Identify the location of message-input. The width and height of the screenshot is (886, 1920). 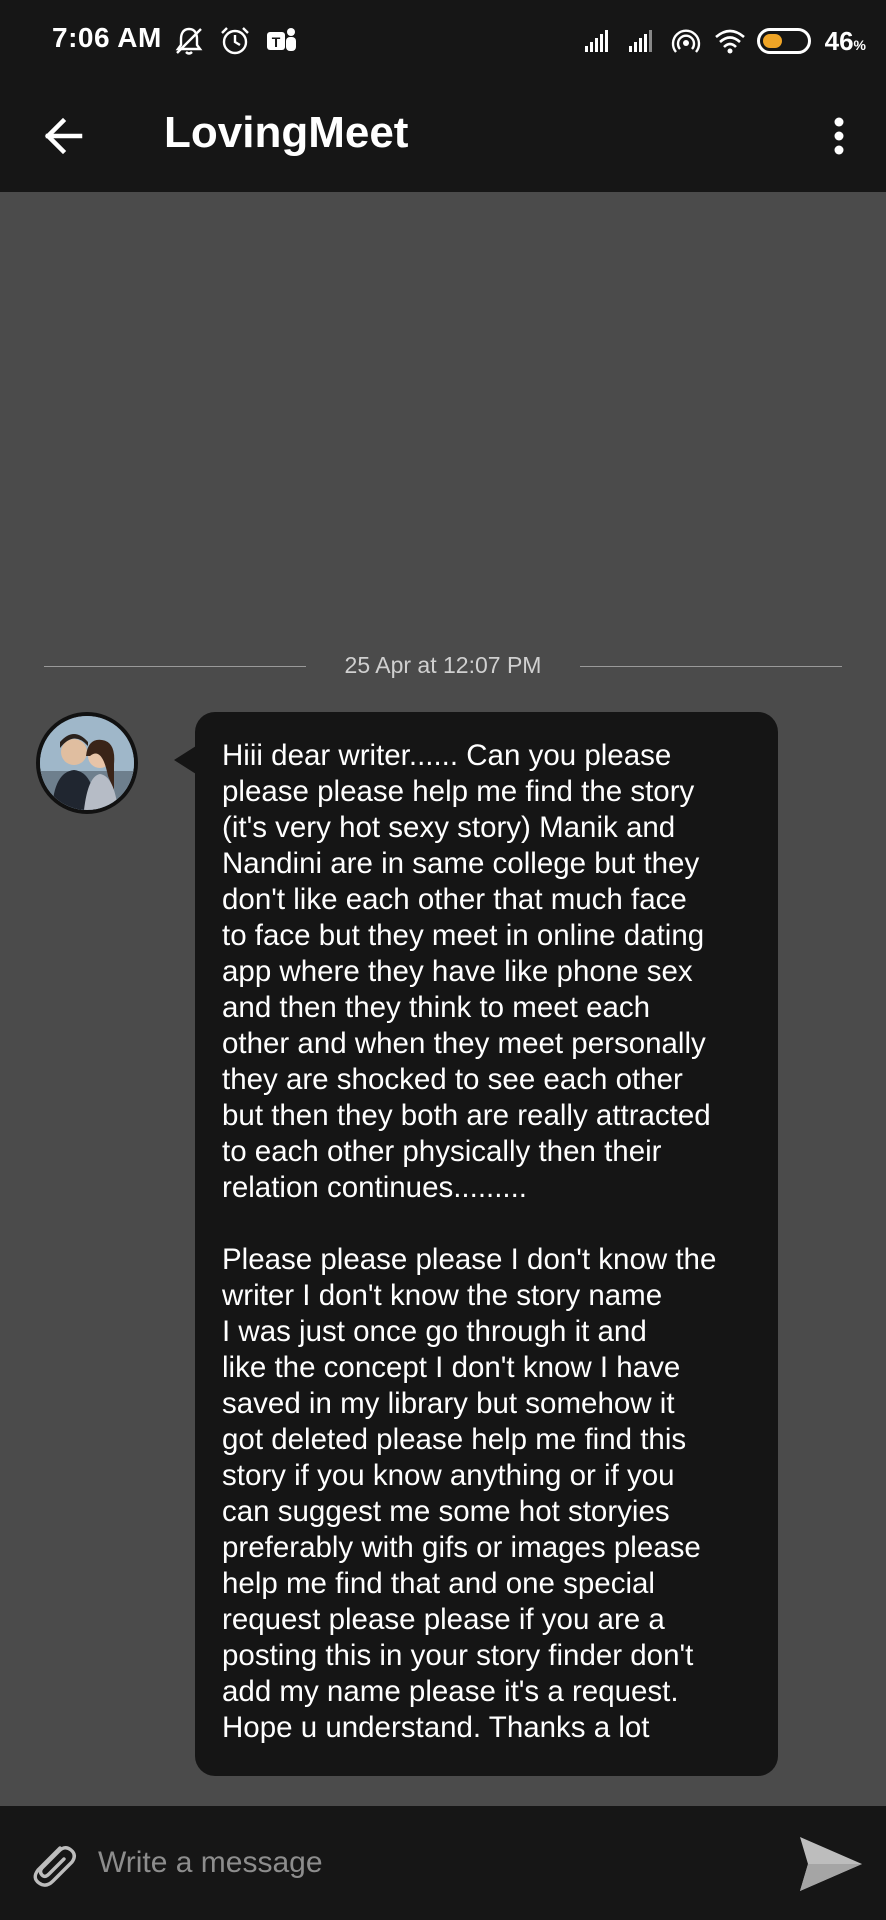
(436, 1863).